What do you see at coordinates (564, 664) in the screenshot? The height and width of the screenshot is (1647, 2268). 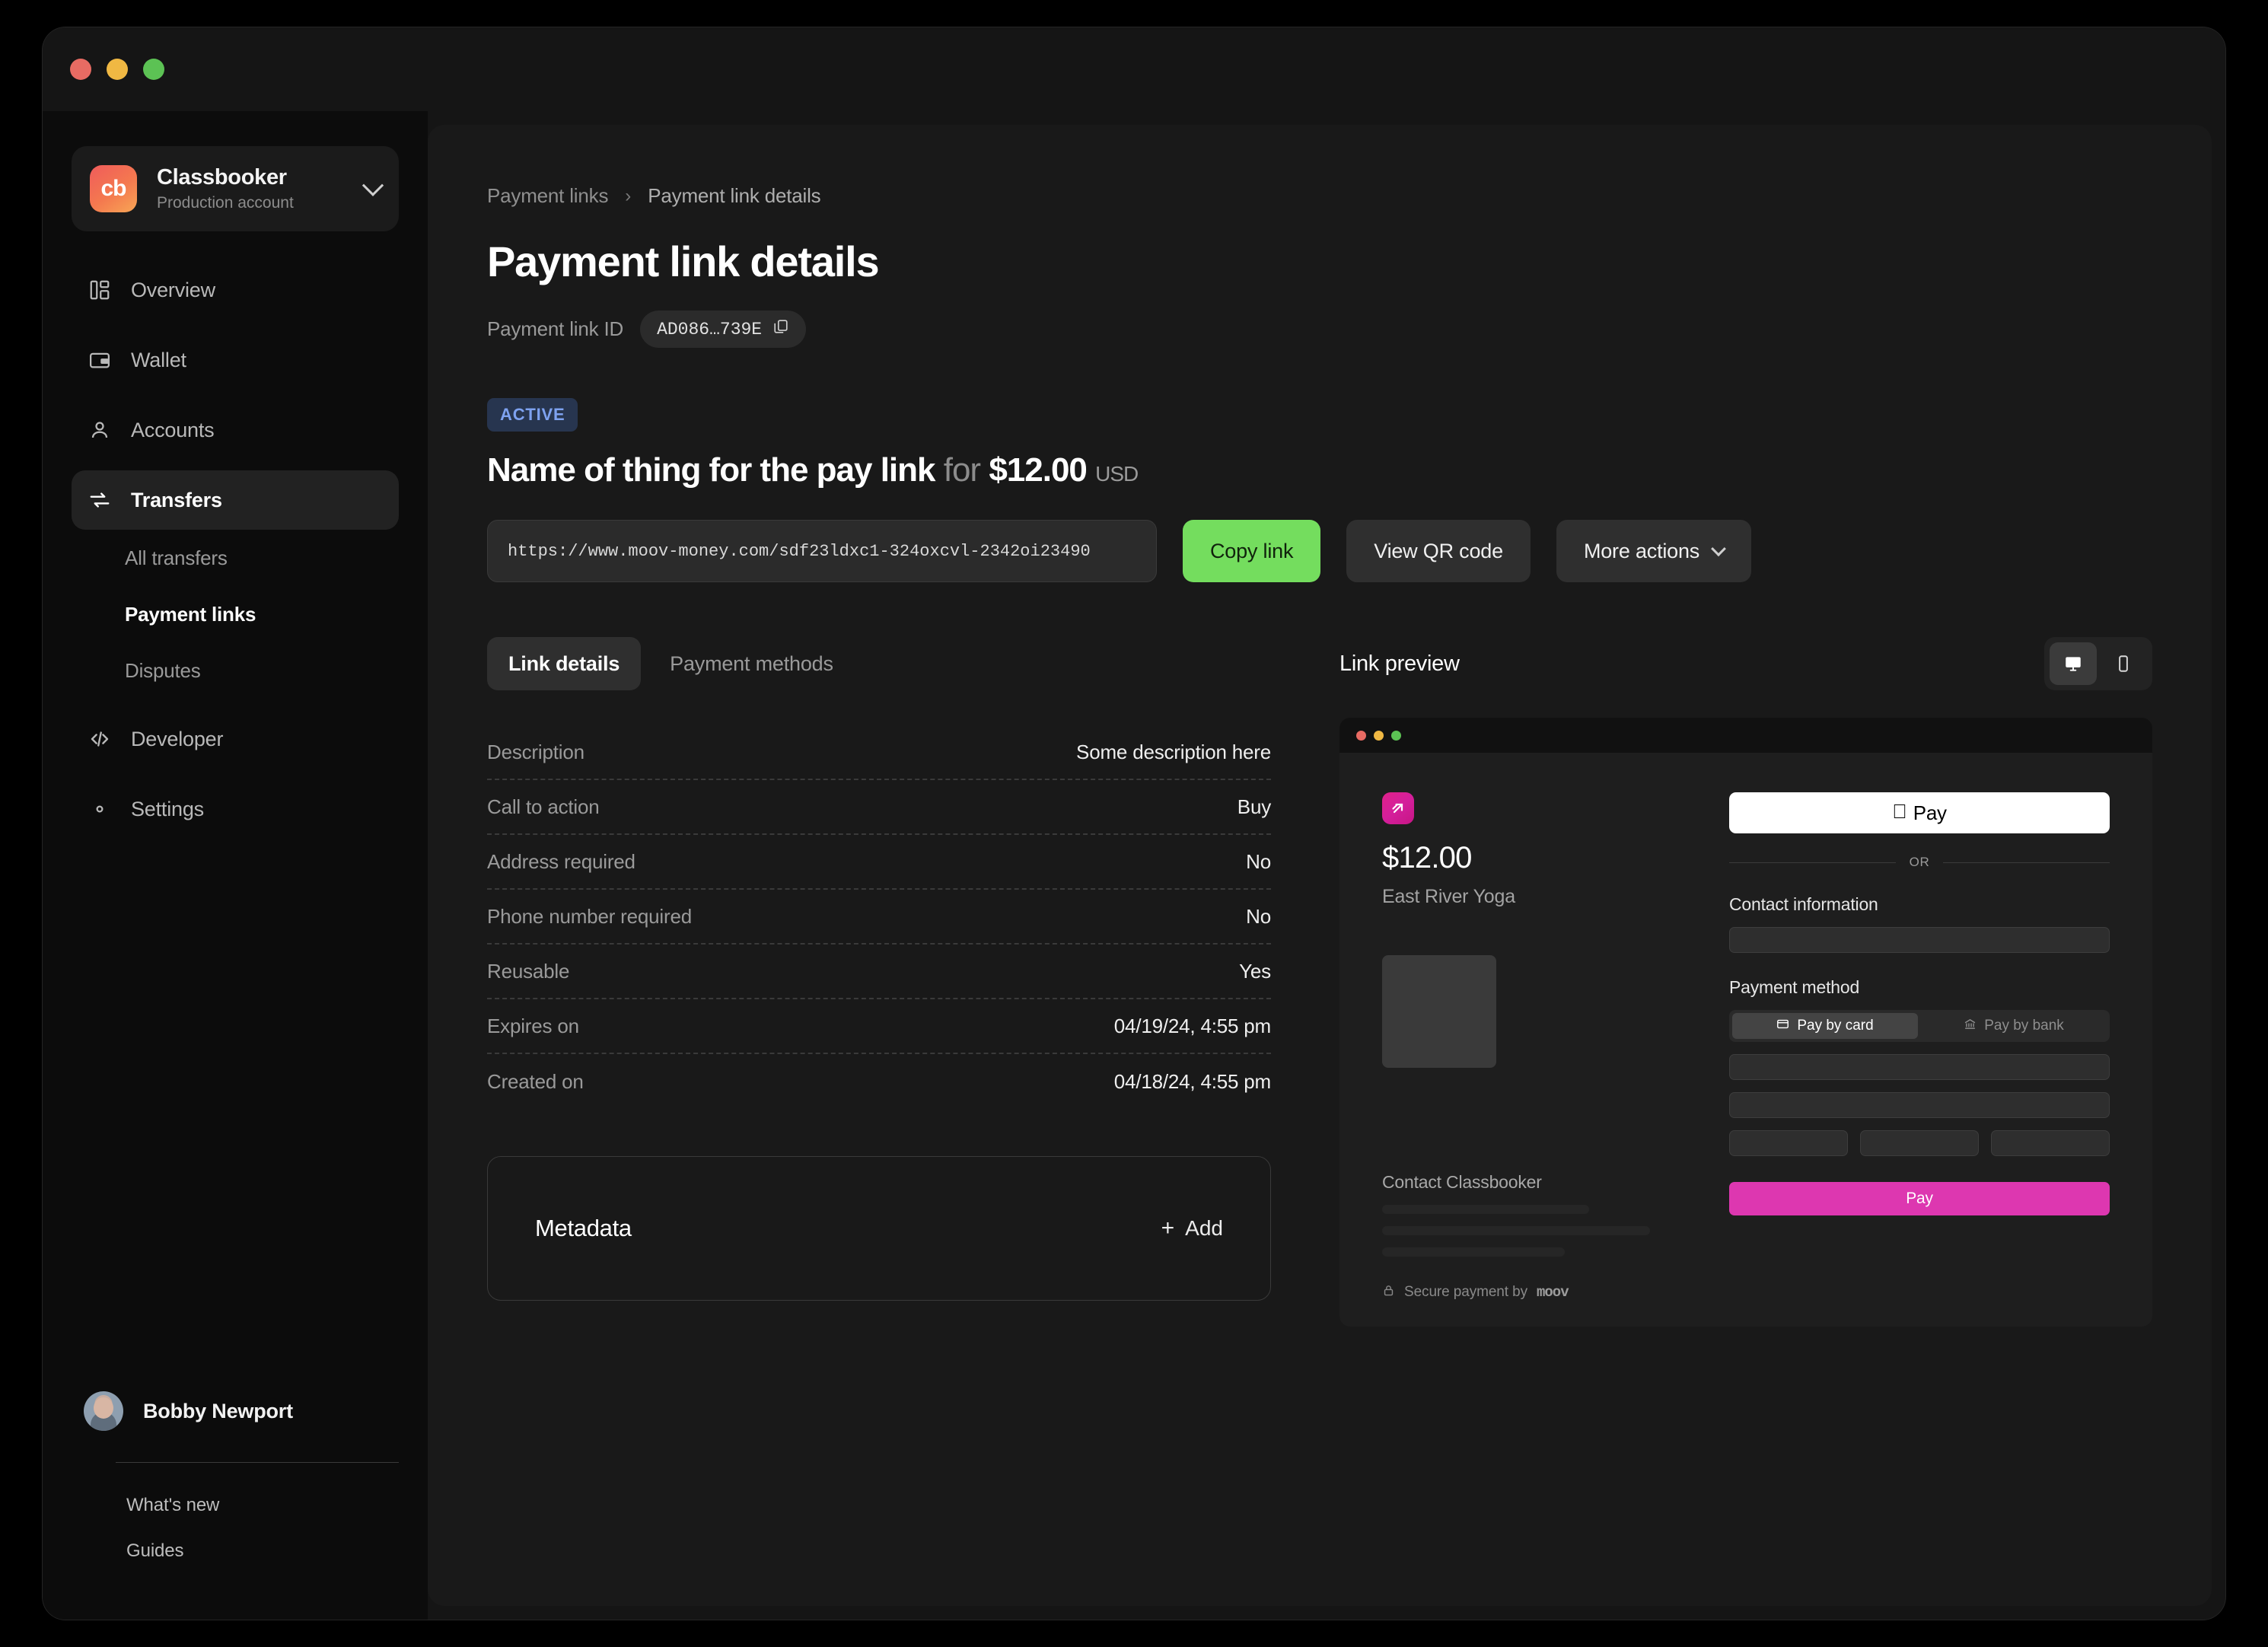 I see `tab-link-details: Link details` at bounding box center [564, 664].